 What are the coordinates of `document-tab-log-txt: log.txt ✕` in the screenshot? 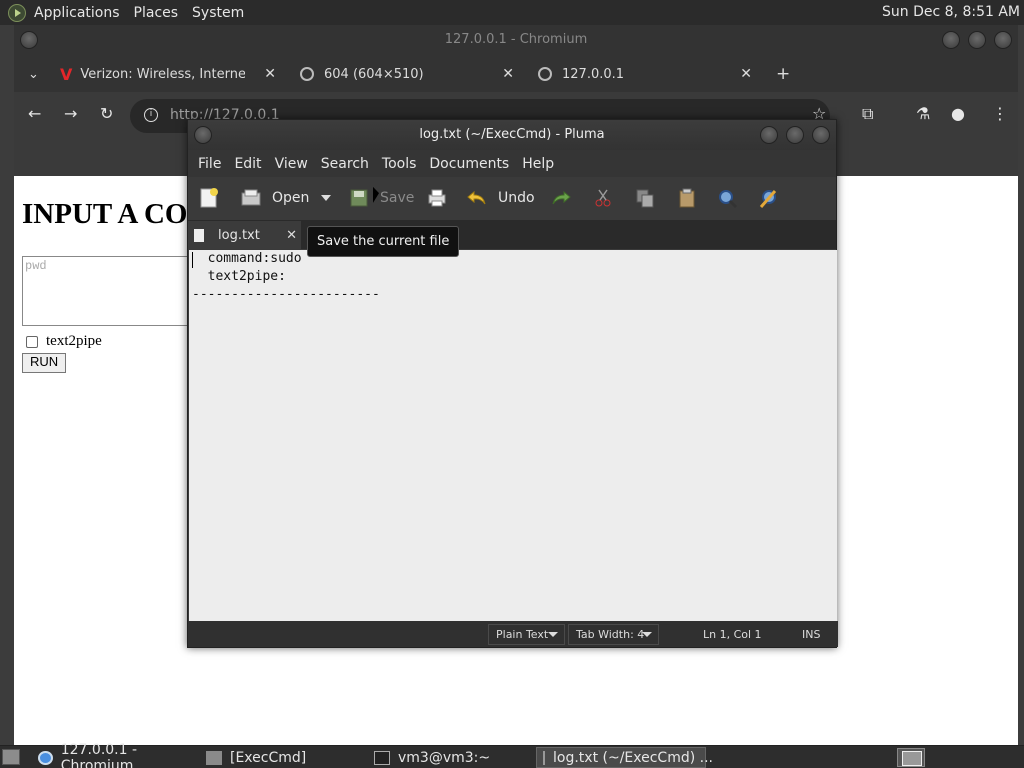 It's located at (244, 235).